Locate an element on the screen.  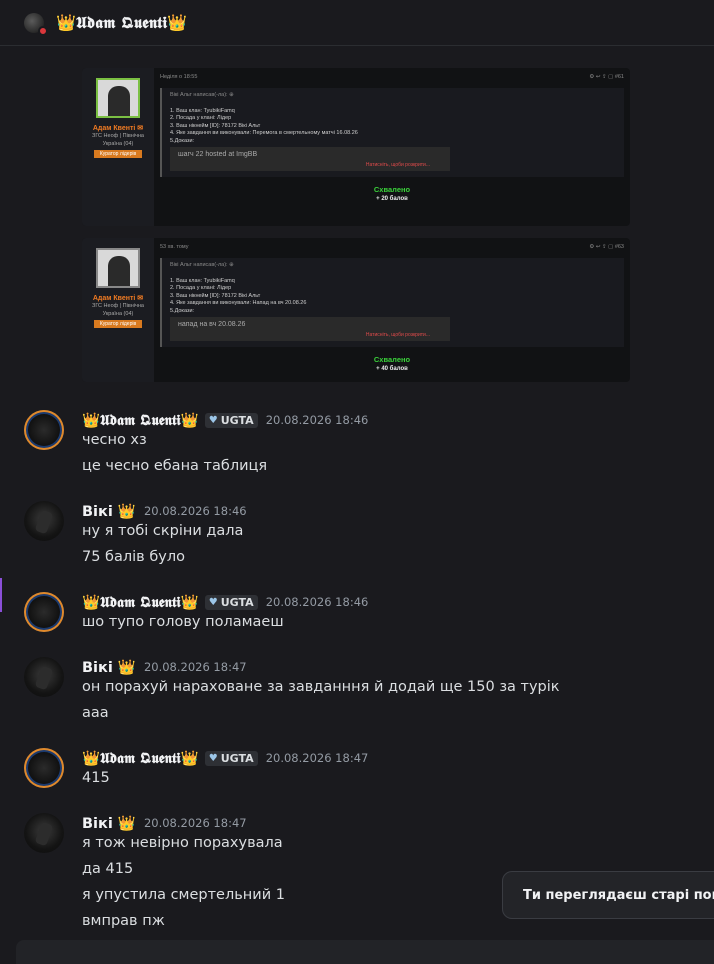
message-text: я тож невірно порахувала is located at coordinates (182, 843).